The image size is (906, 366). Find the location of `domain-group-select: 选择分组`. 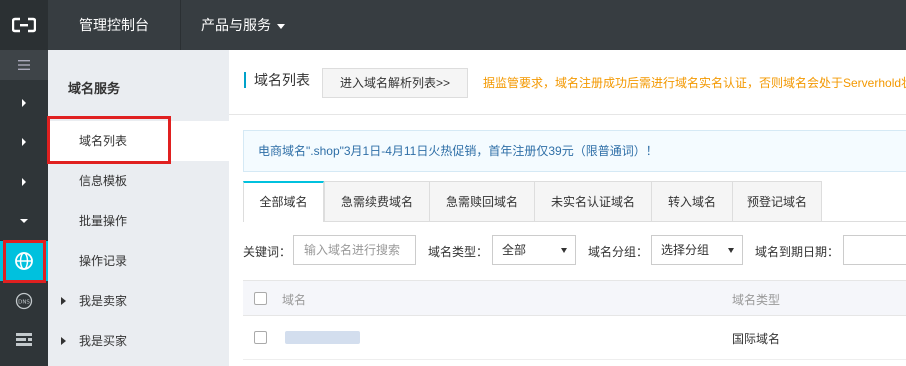

domain-group-select: 选择分组 is located at coordinates (697, 250).